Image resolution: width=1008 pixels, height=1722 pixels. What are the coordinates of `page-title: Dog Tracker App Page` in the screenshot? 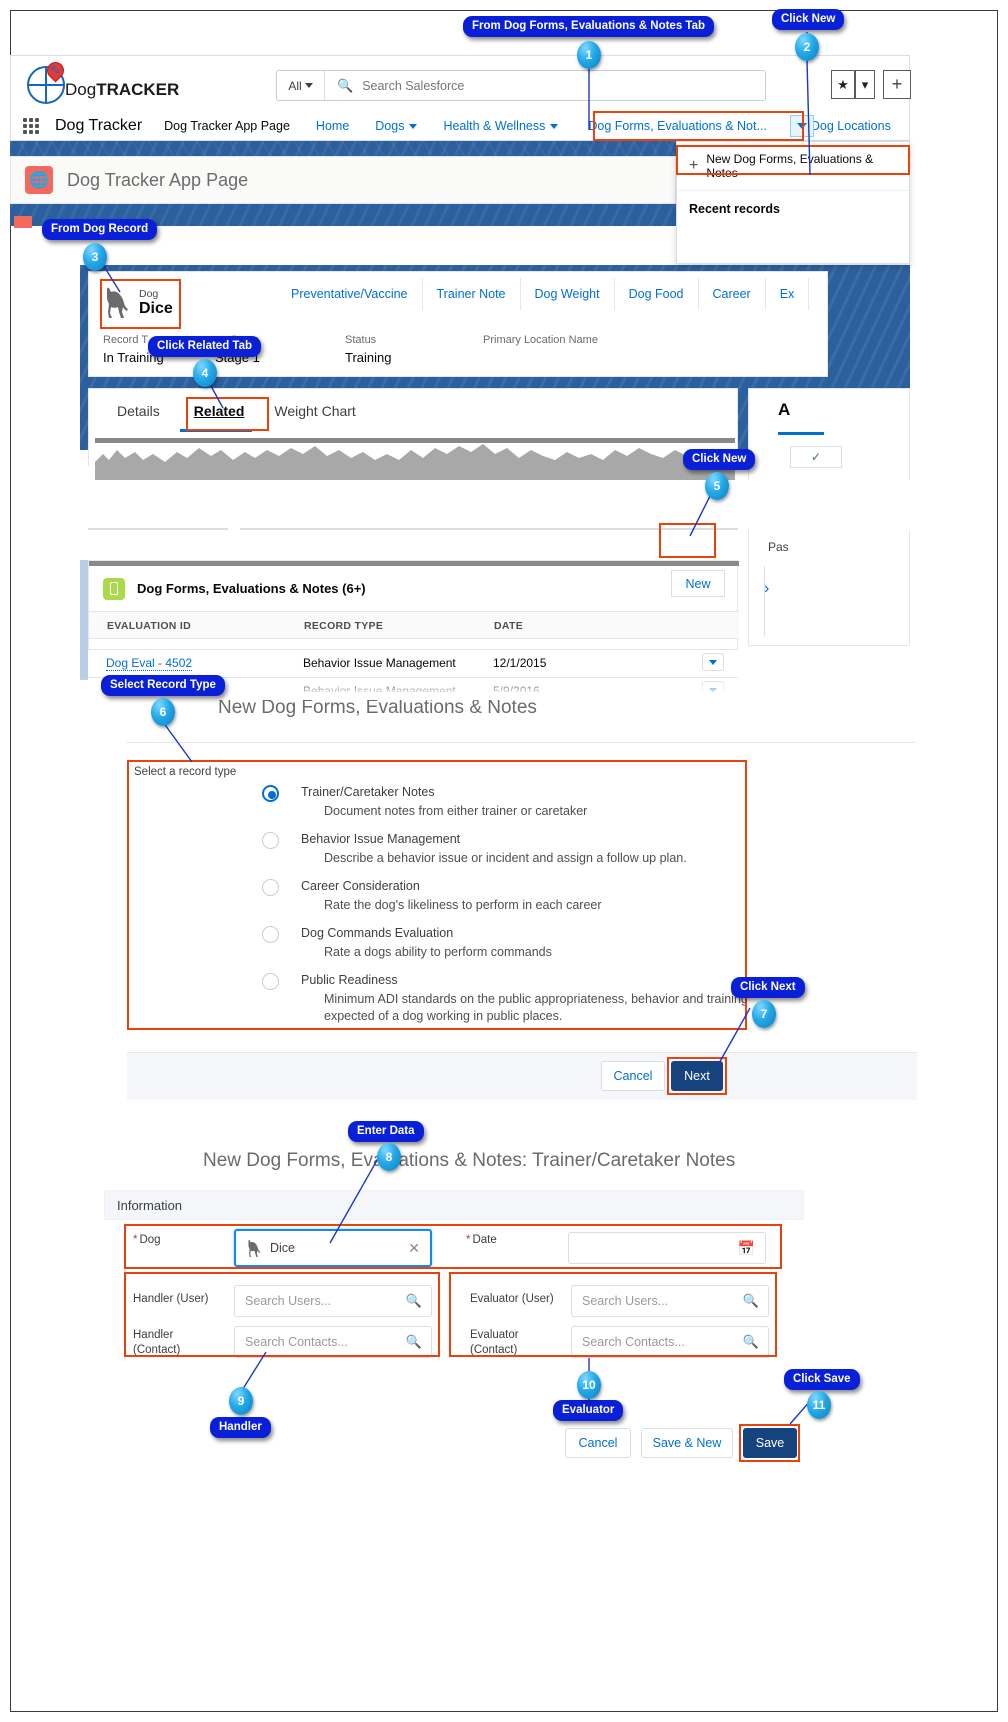 It's located at (158, 179).